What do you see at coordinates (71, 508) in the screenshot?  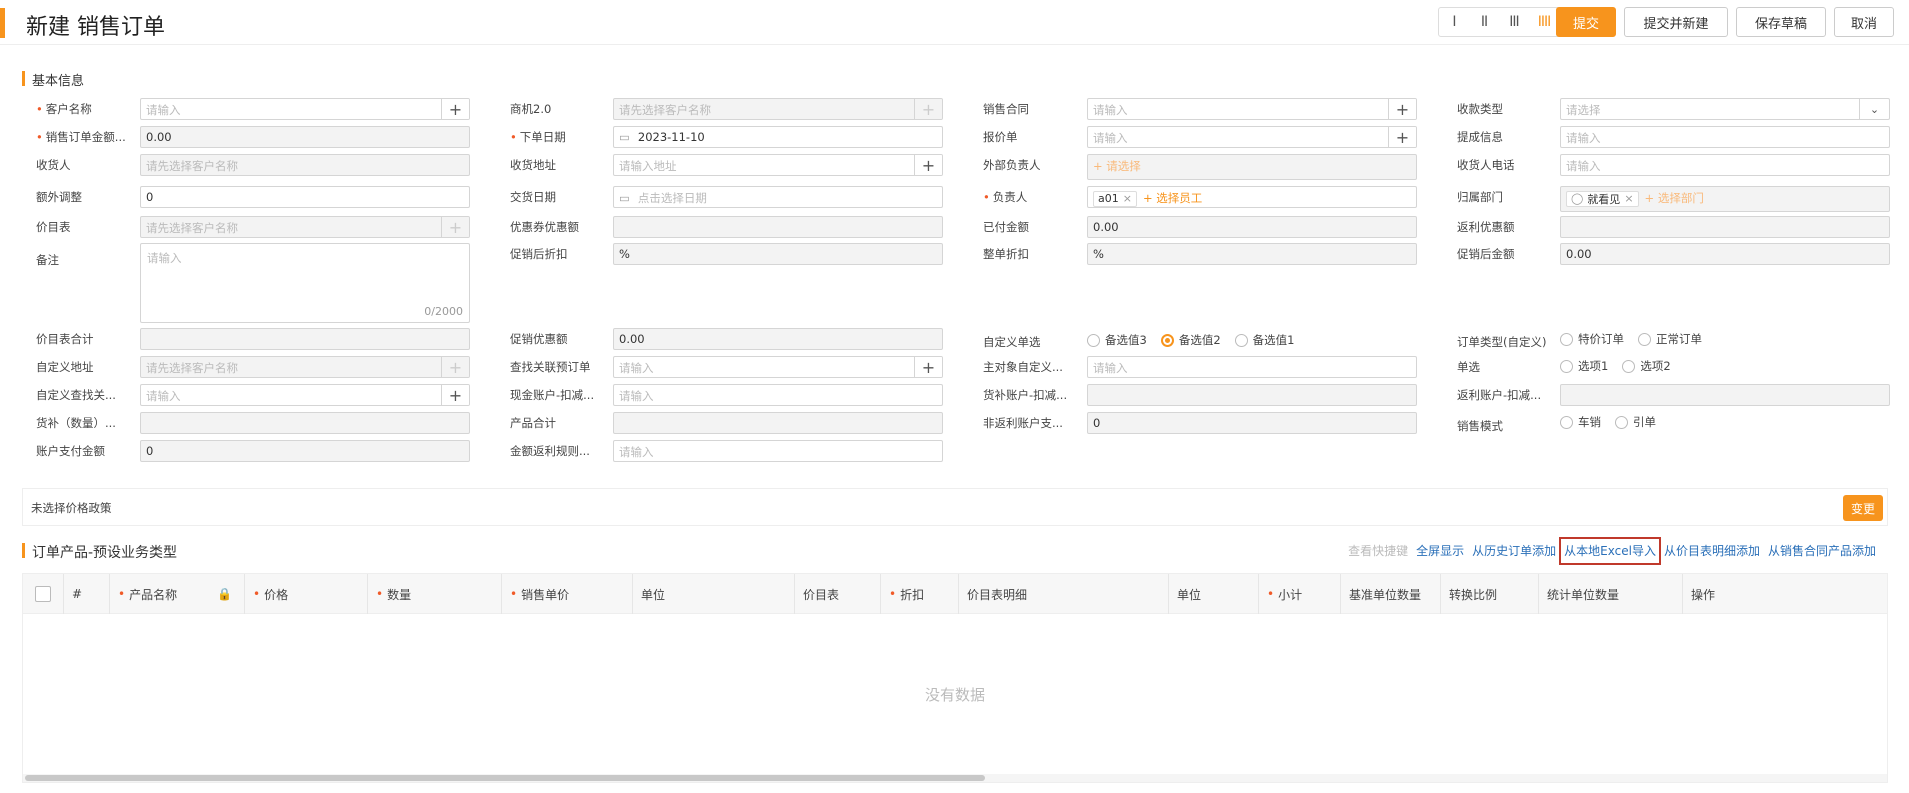 I see `price-policy-text: 未选择价格政策` at bounding box center [71, 508].